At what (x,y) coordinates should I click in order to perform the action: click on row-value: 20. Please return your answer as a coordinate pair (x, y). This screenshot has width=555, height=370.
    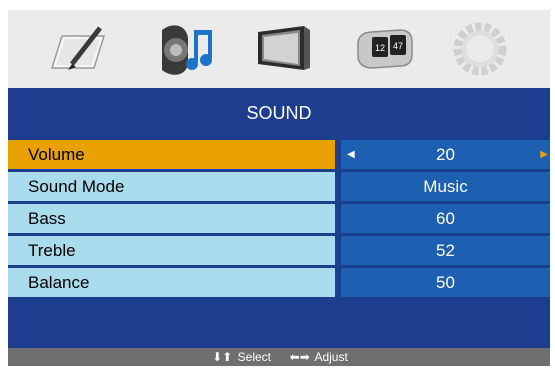
    Looking at the image, I should click on (445, 154).